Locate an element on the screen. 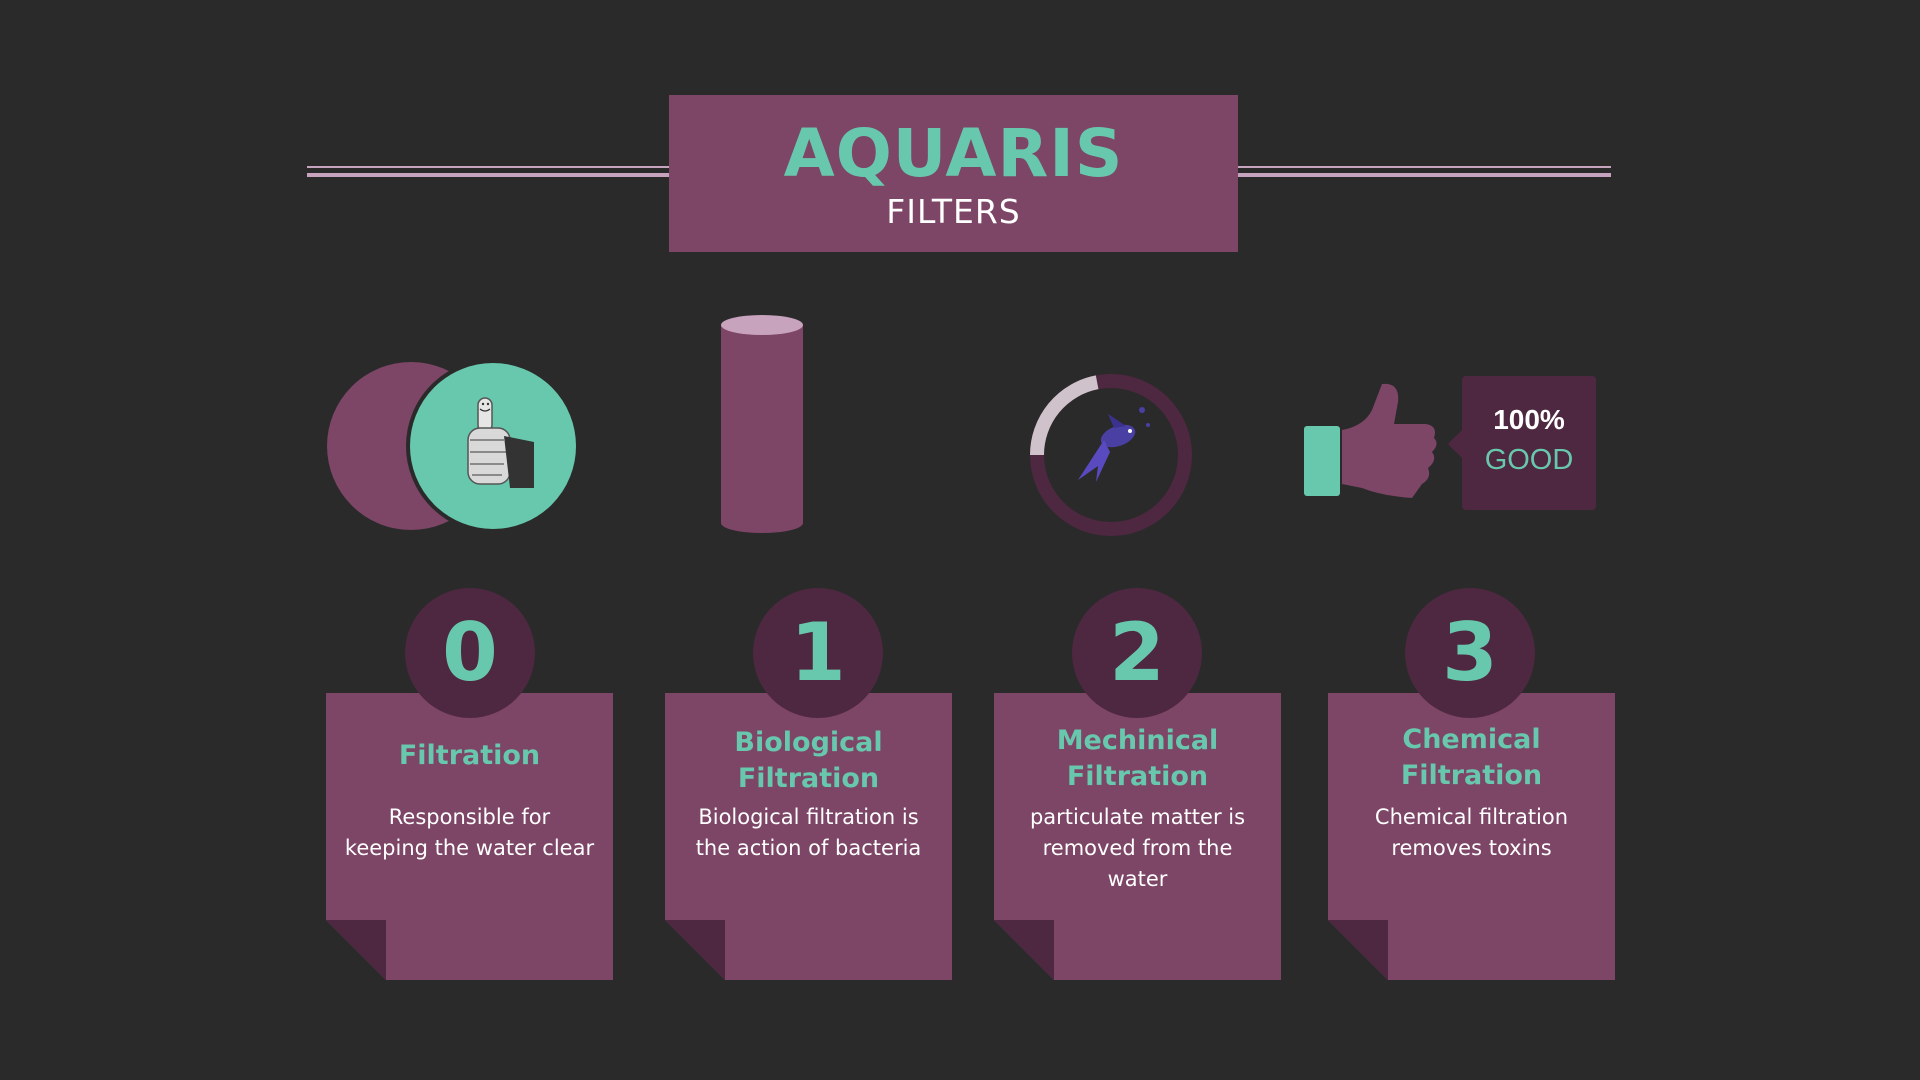 The image size is (1920, 1080). thumbs-up-icon is located at coordinates (1370, 440).